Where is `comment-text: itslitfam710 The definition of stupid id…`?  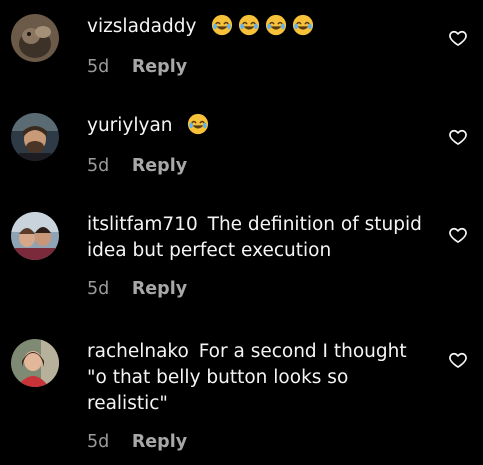 comment-text: itslitfam710 The definition of stupid id… is located at coordinates (258, 238).